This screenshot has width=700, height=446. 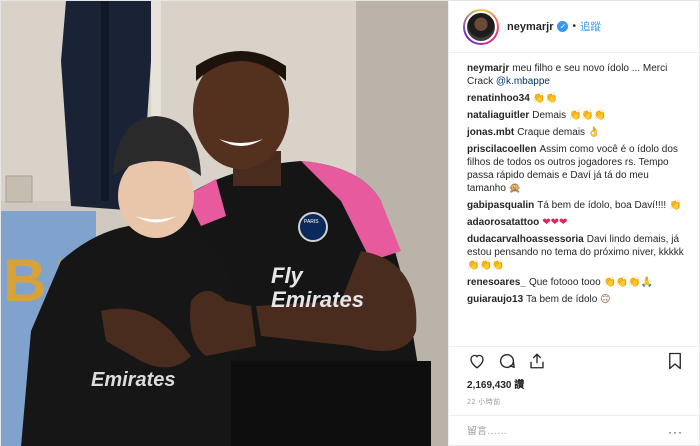 What do you see at coordinates (605, 299) in the screenshot?
I see `emoji-icon: 🙃` at bounding box center [605, 299].